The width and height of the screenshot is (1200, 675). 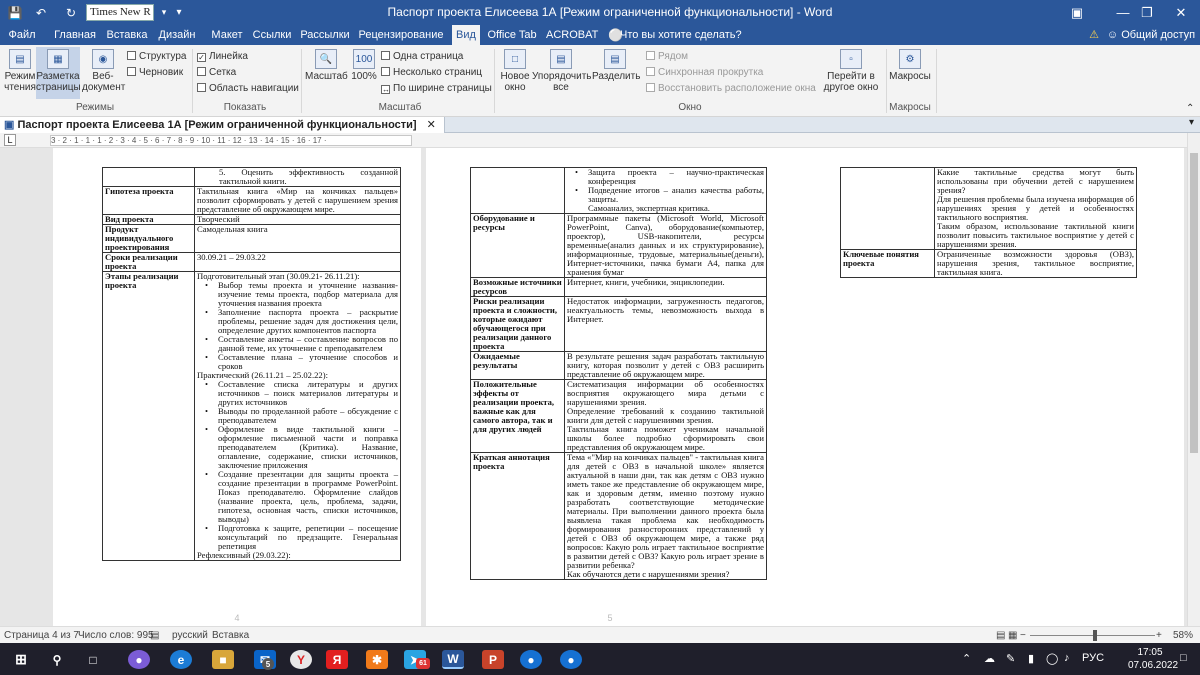 I want to click on undo-icon: ↶, so click(x=41, y=12).